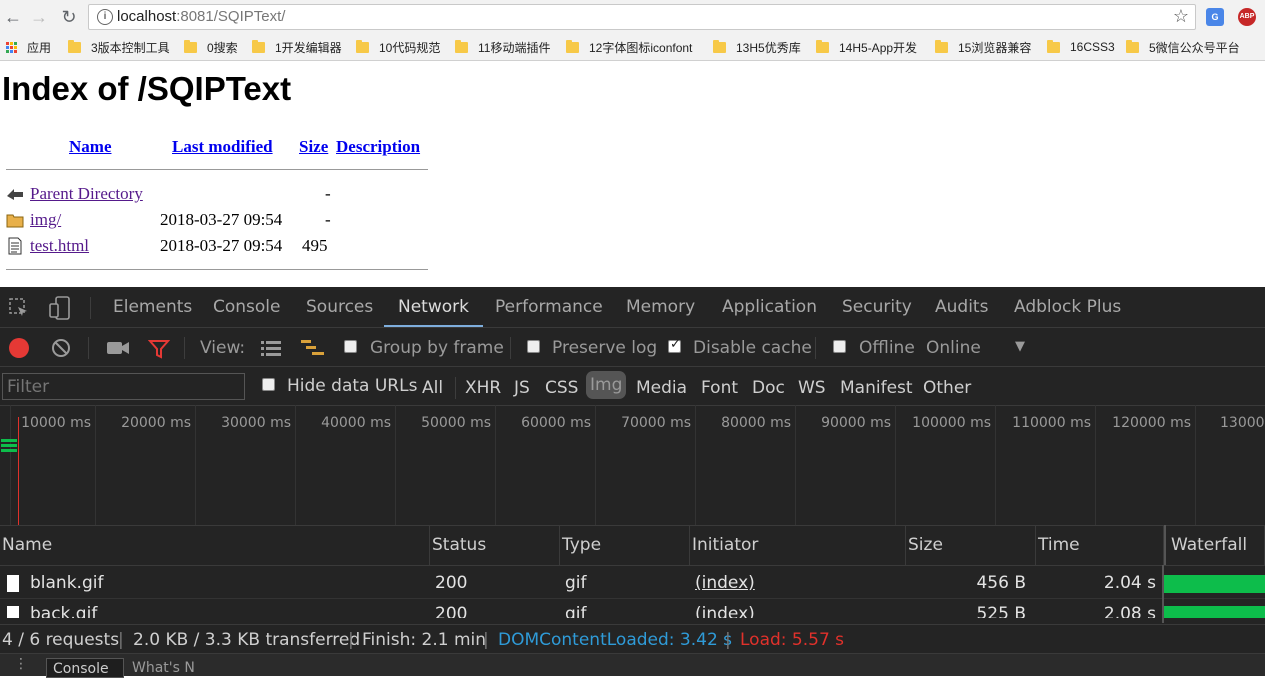 This screenshot has height=678, width=1265. What do you see at coordinates (39, 17) in the screenshot?
I see `forward-icon: →` at bounding box center [39, 17].